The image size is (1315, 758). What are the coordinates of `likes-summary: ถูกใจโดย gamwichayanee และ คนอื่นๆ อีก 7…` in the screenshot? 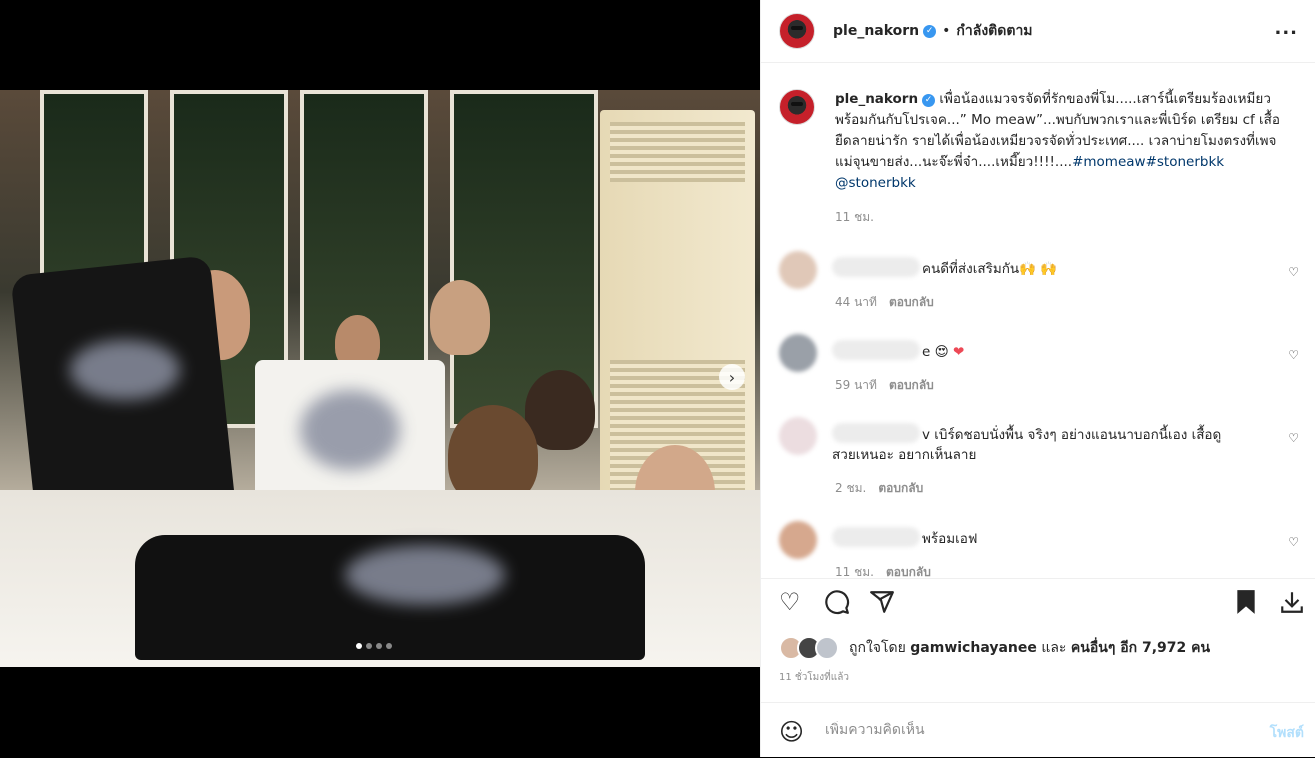 It's located at (994, 648).